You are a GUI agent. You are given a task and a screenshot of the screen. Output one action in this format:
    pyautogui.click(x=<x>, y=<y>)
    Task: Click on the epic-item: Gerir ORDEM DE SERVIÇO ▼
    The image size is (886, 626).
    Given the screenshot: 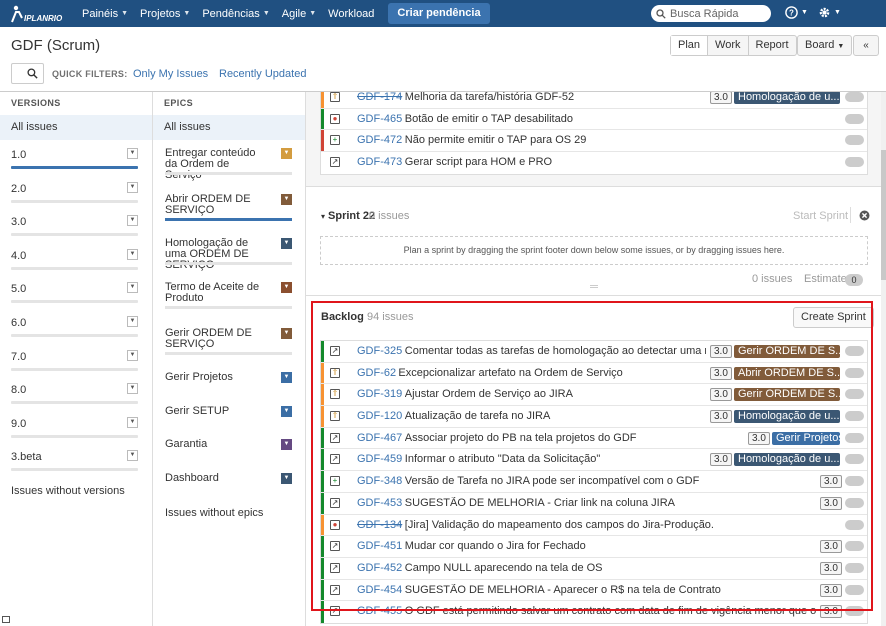 What is the action you would take?
    pyautogui.click(x=228, y=341)
    